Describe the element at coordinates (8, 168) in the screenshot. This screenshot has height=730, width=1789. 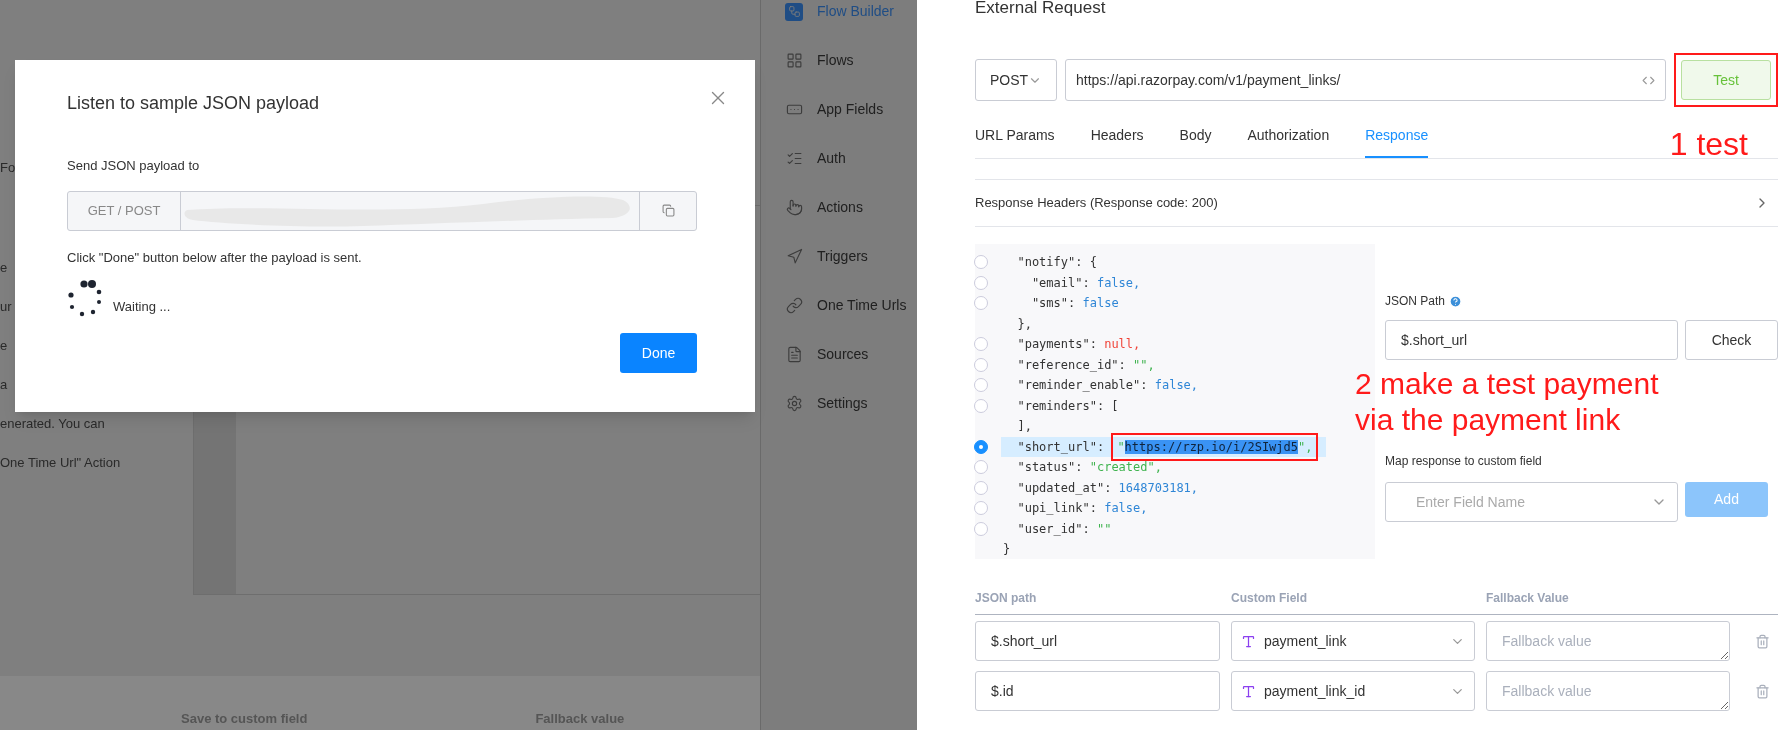
I see `partial-text: Fo` at that location.